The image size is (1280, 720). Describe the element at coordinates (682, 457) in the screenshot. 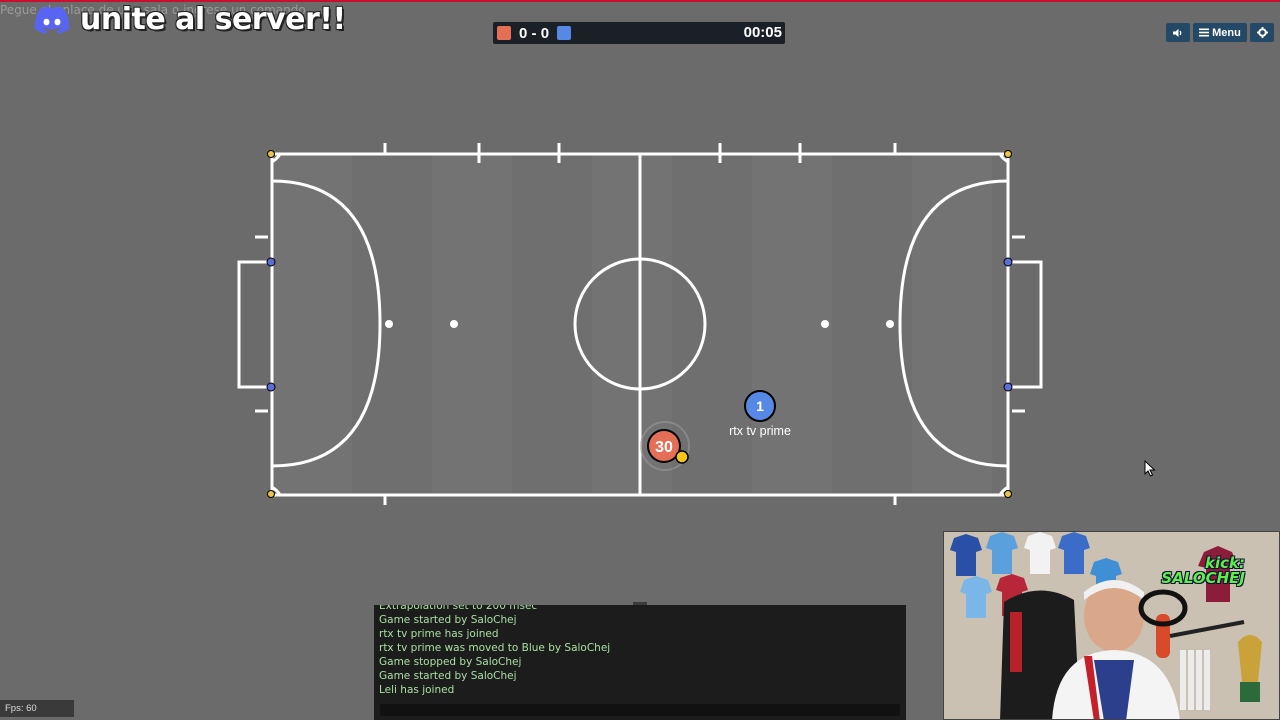

I see `ball` at that location.